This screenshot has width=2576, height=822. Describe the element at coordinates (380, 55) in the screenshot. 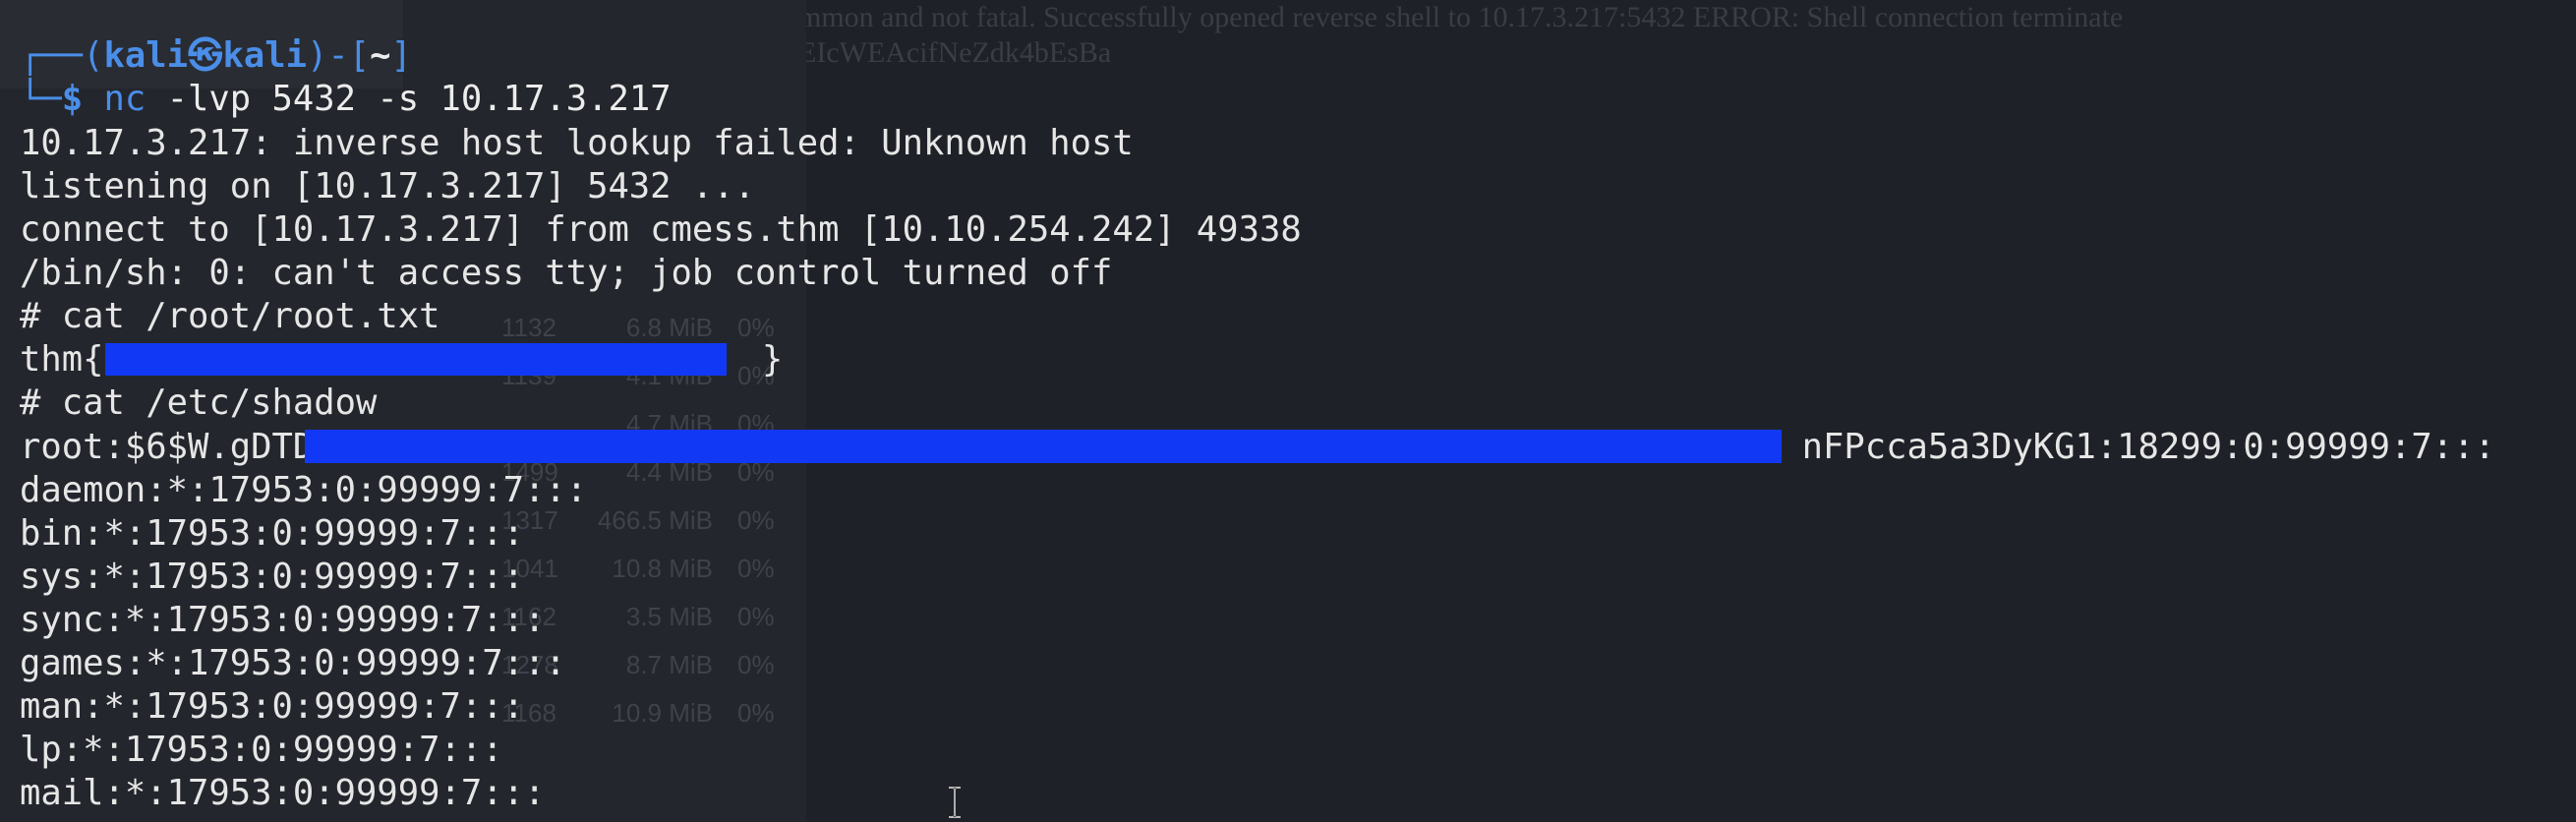

I see `prompt-directory: ~` at that location.